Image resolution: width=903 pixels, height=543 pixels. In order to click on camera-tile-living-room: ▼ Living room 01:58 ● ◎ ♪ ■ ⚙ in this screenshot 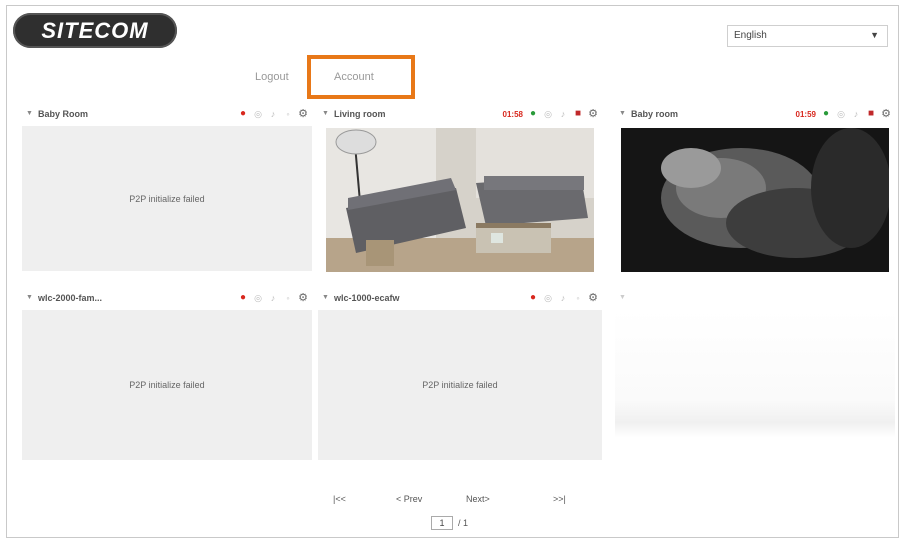, I will do `click(460, 191)`.